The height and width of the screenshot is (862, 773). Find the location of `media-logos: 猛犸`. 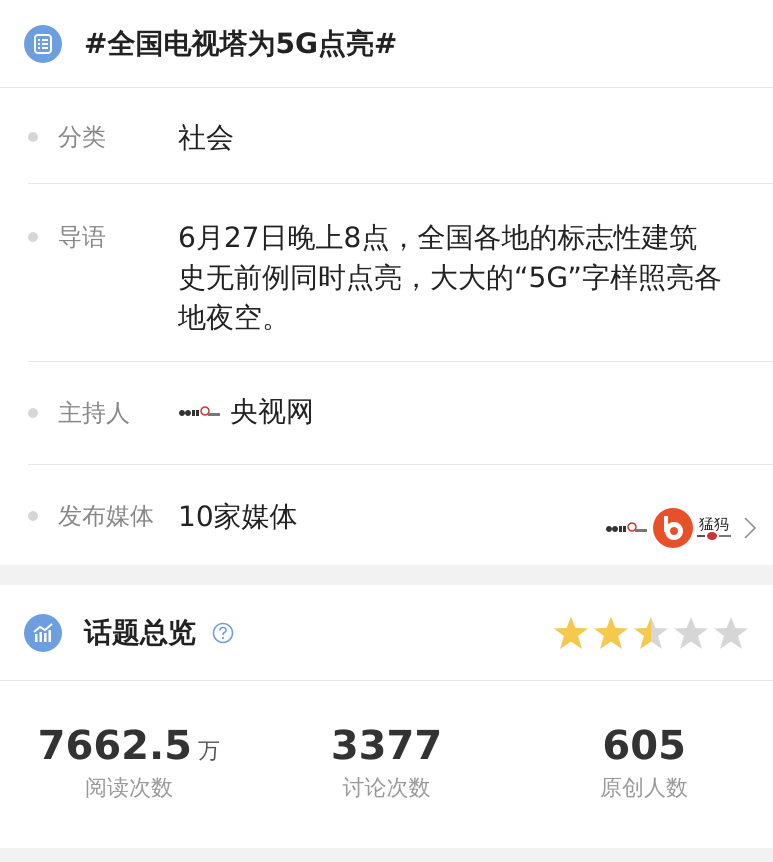

media-logos: 猛犸 is located at coordinates (689, 528).